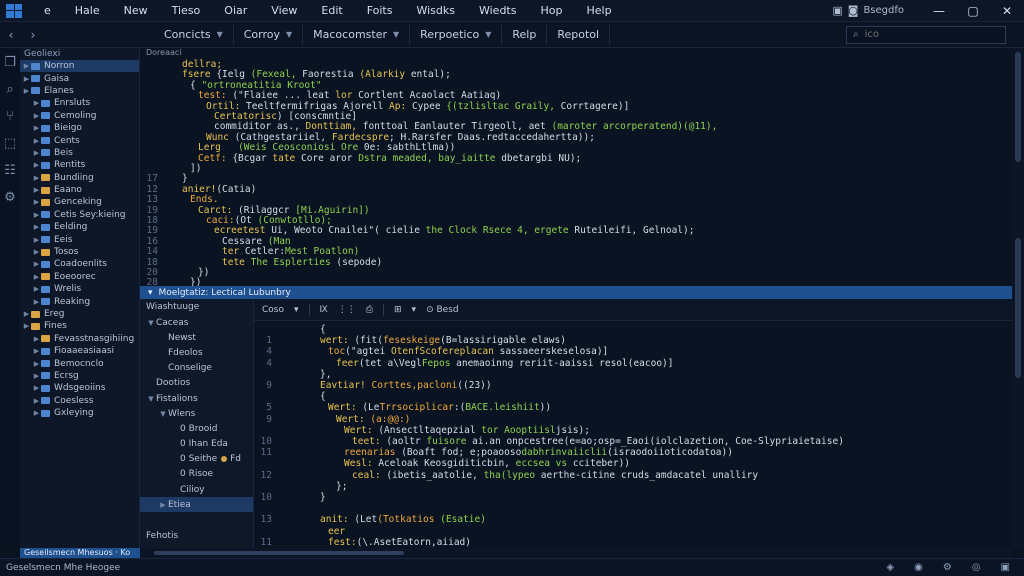  What do you see at coordinates (196, 368) in the screenshot?
I see `outline-item: Conselige` at bounding box center [196, 368].